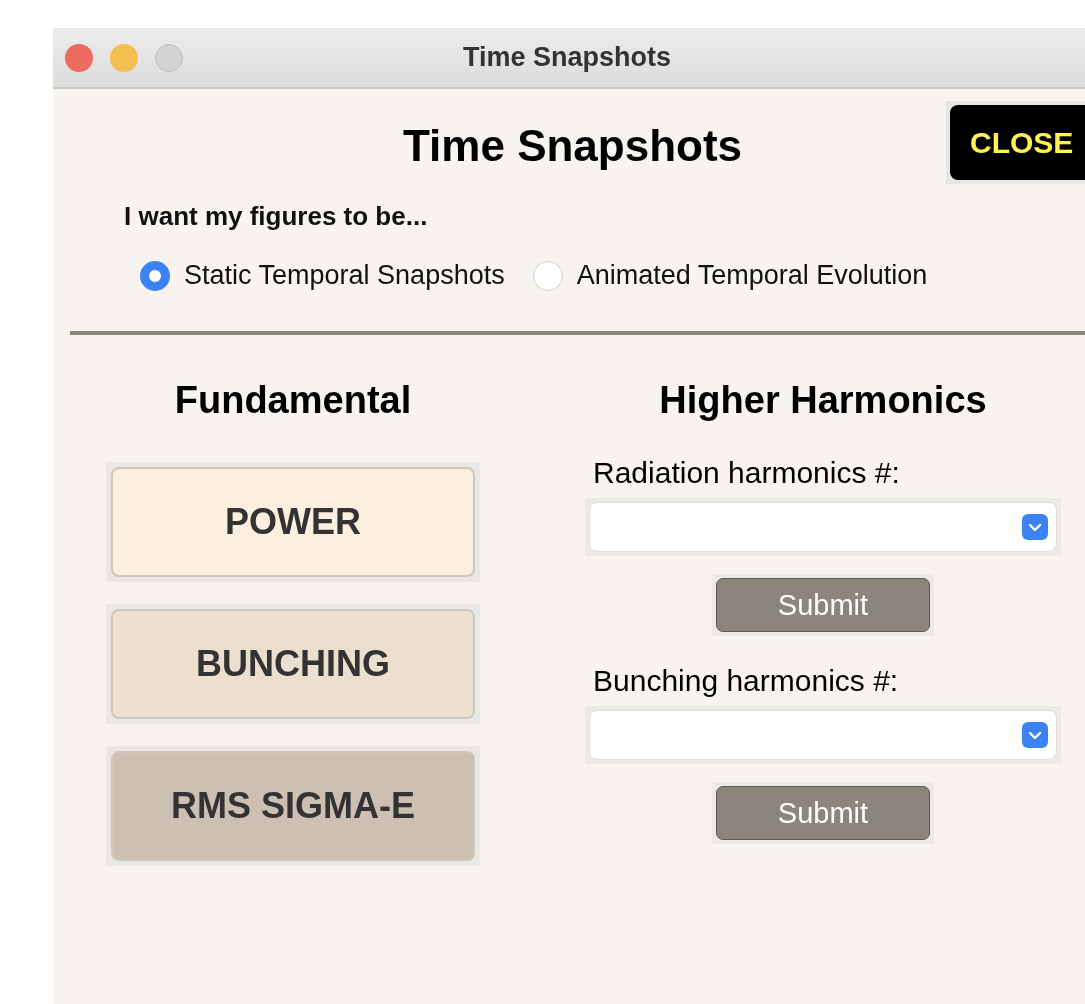 The width and height of the screenshot is (1085, 1004). What do you see at coordinates (293, 400) in the screenshot?
I see `column-heading: Fundamental` at bounding box center [293, 400].